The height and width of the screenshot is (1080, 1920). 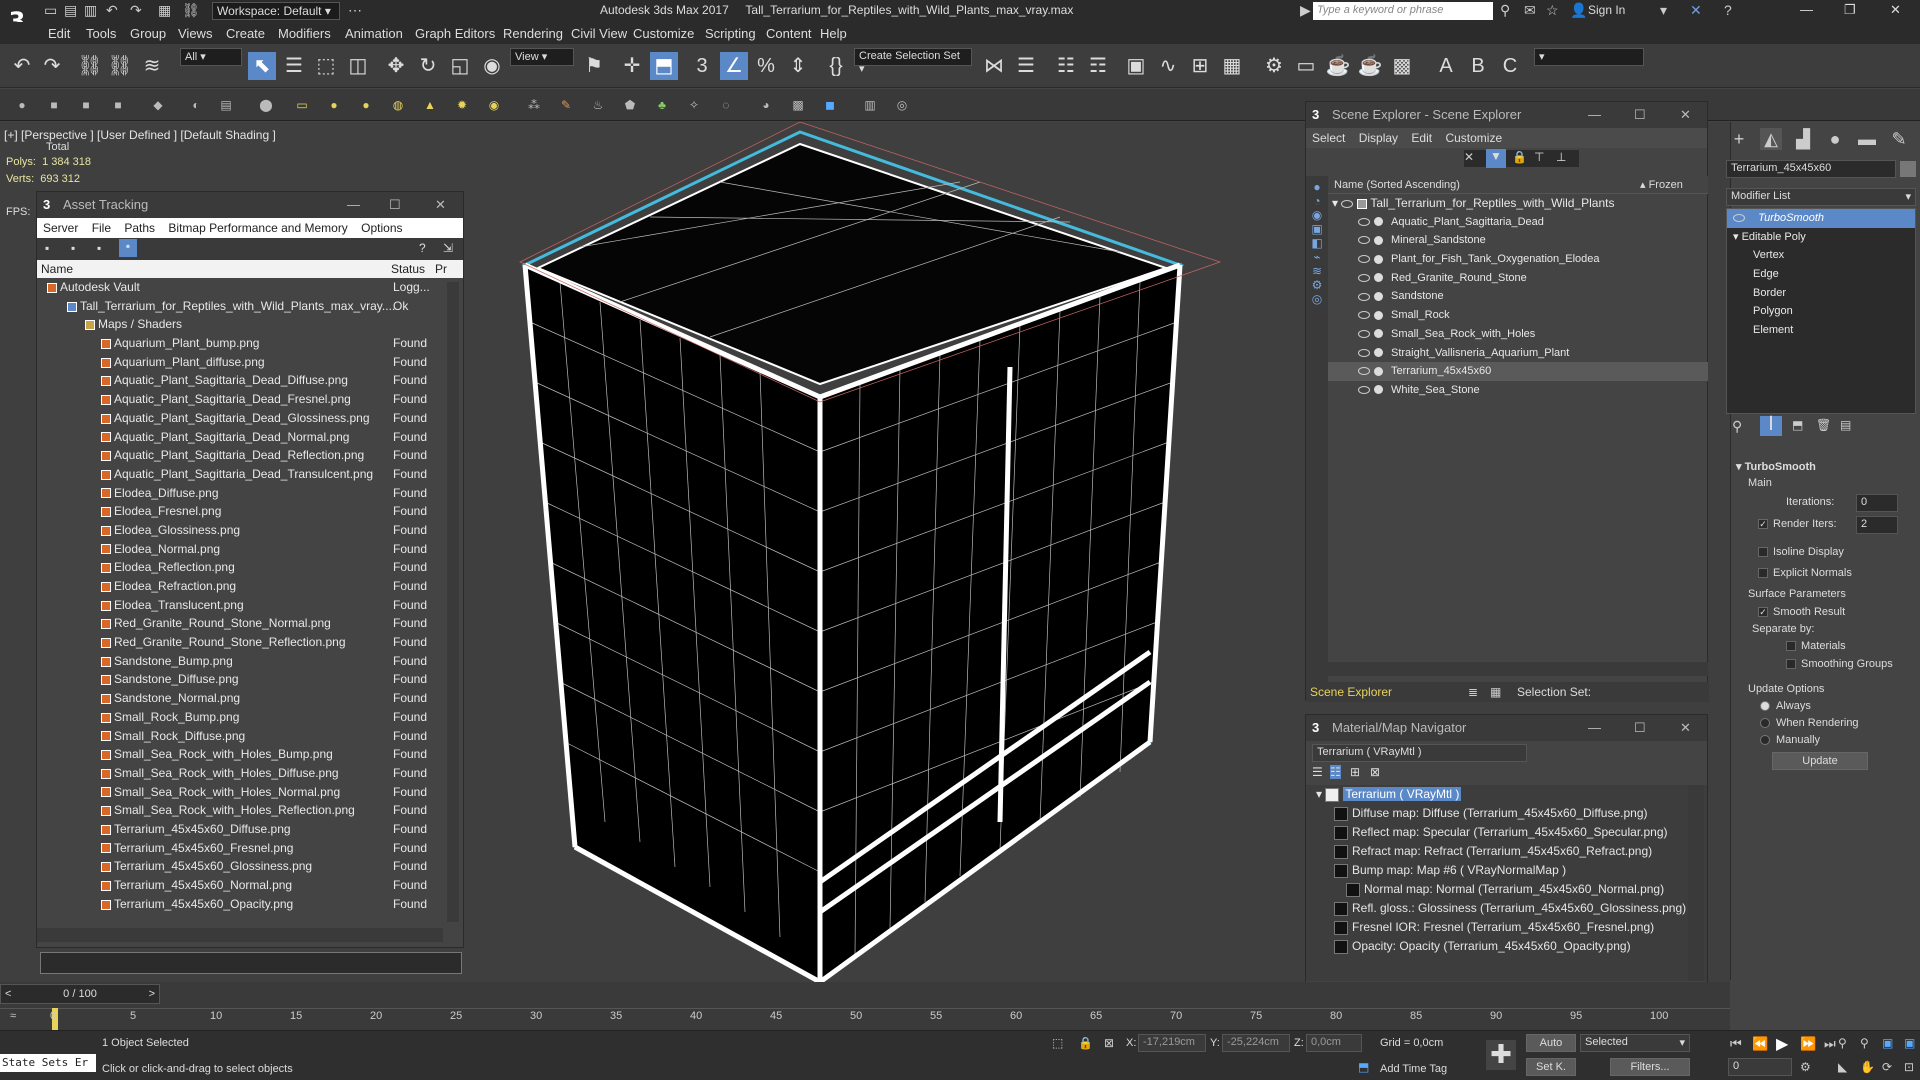 What do you see at coordinates (1317, 215) in the screenshot?
I see `side-filter-3-icon: ◉` at bounding box center [1317, 215].